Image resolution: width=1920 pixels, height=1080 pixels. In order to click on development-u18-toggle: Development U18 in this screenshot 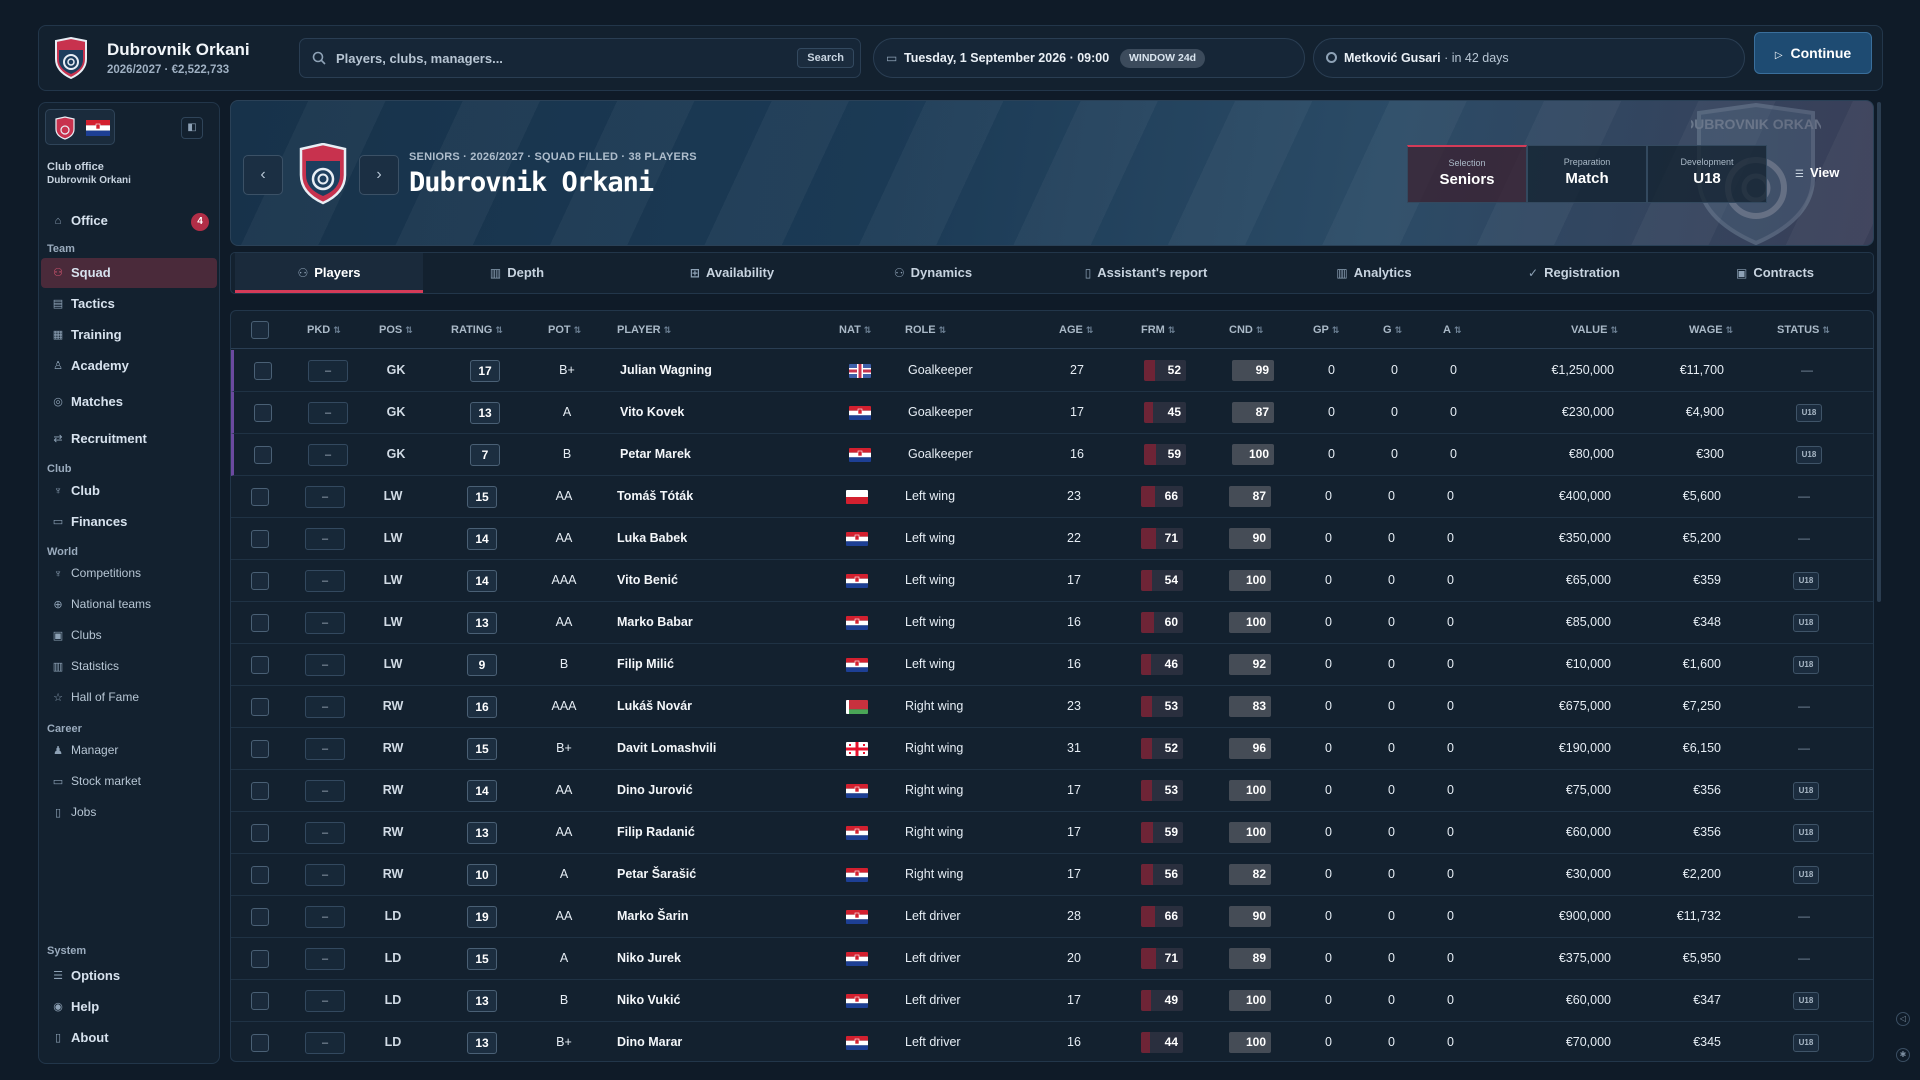, I will do `click(1707, 174)`.